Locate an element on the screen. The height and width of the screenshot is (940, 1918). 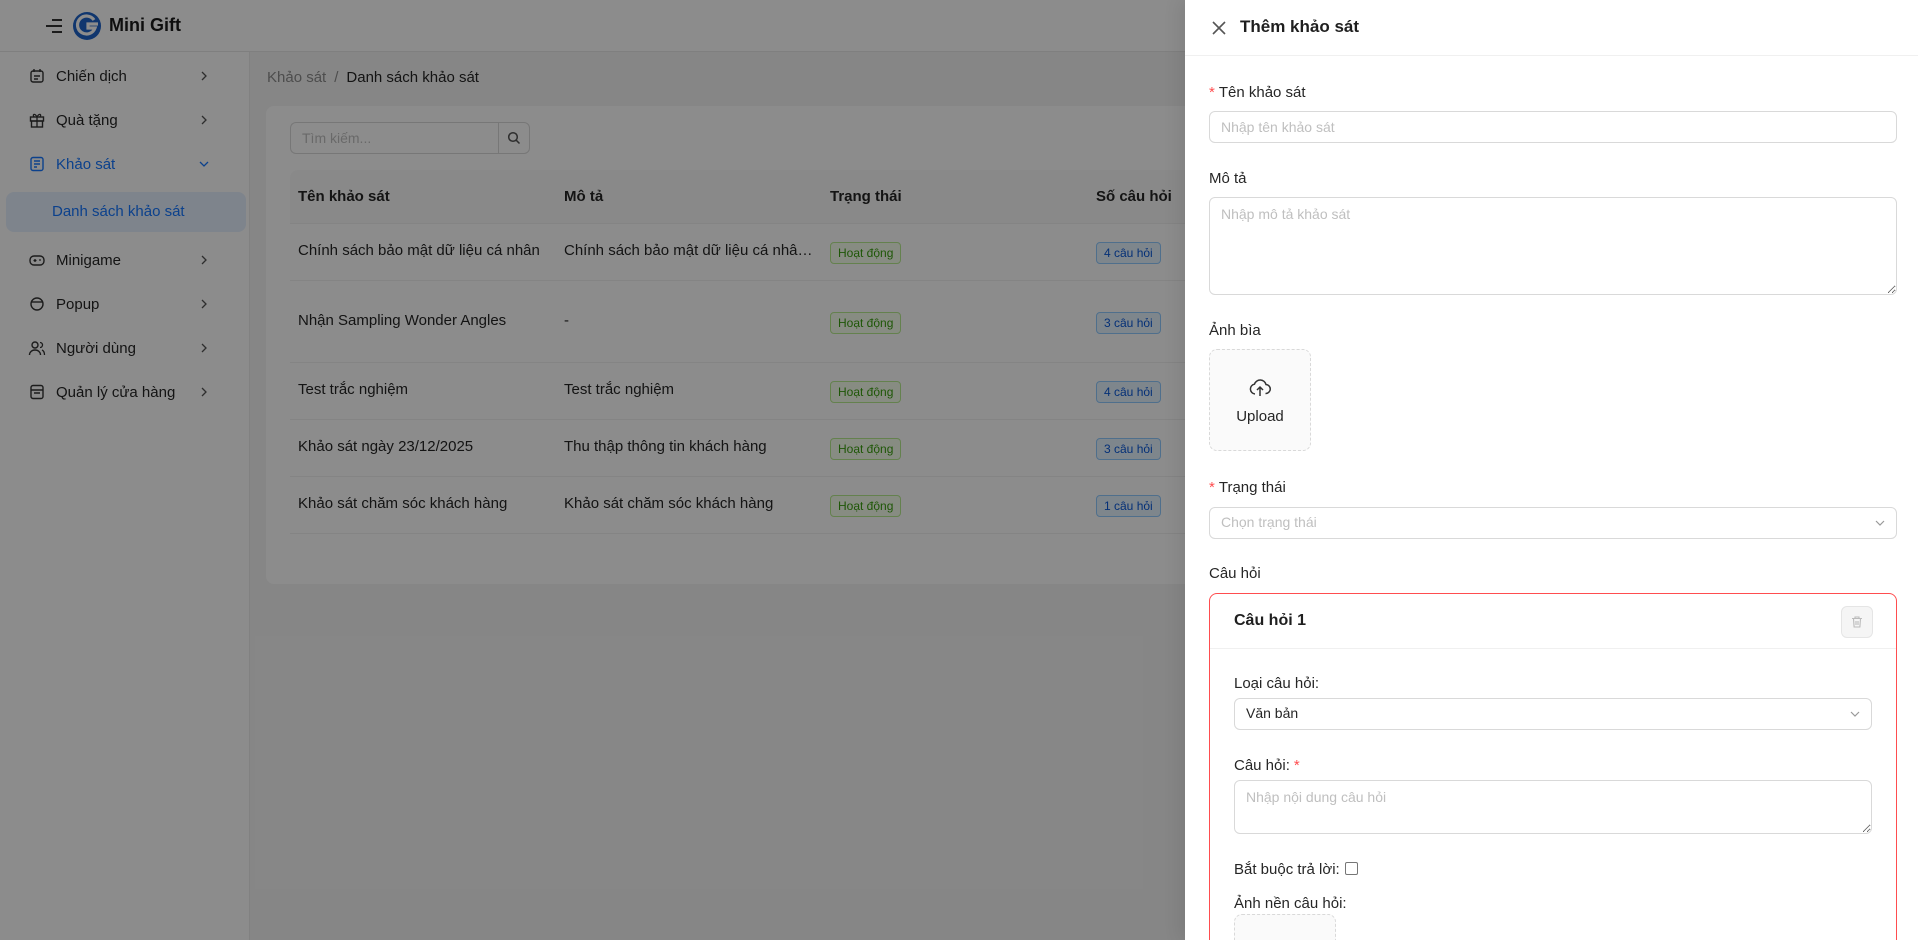
question-content-label: Câu hỏi: * is located at coordinates (1267, 765).